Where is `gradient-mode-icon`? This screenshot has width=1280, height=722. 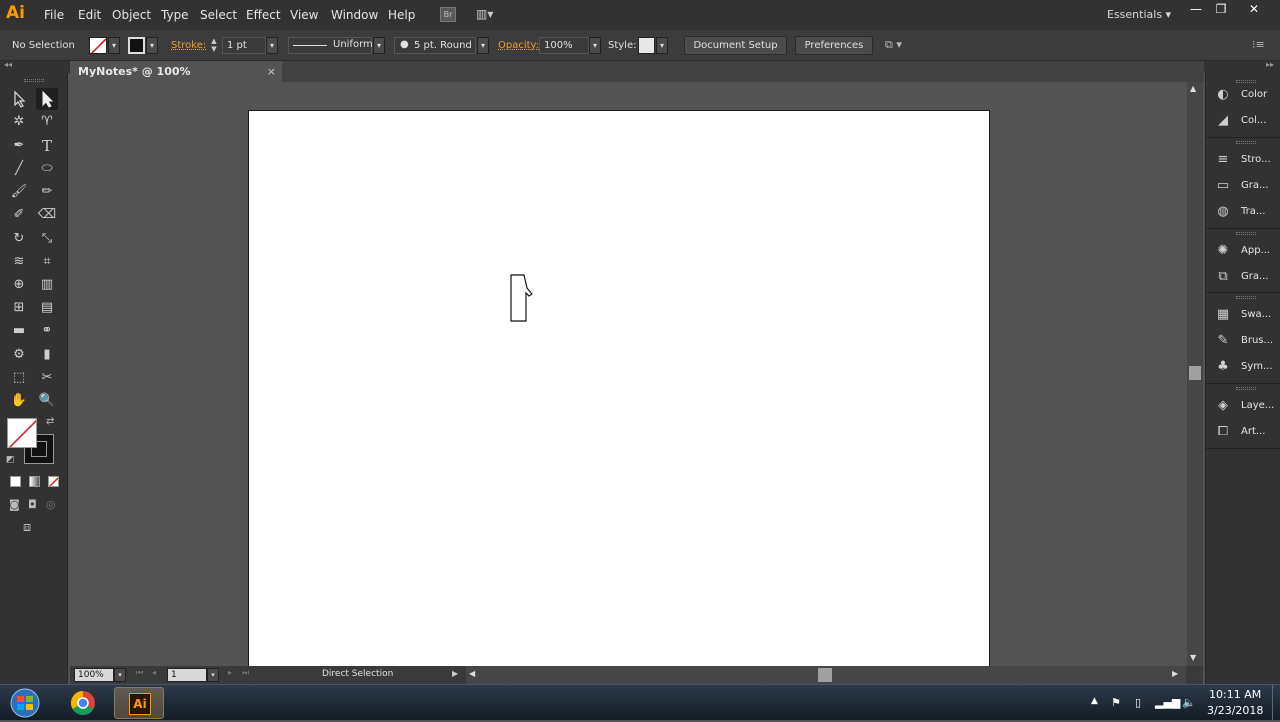
gradient-mode-icon is located at coordinates (34, 481).